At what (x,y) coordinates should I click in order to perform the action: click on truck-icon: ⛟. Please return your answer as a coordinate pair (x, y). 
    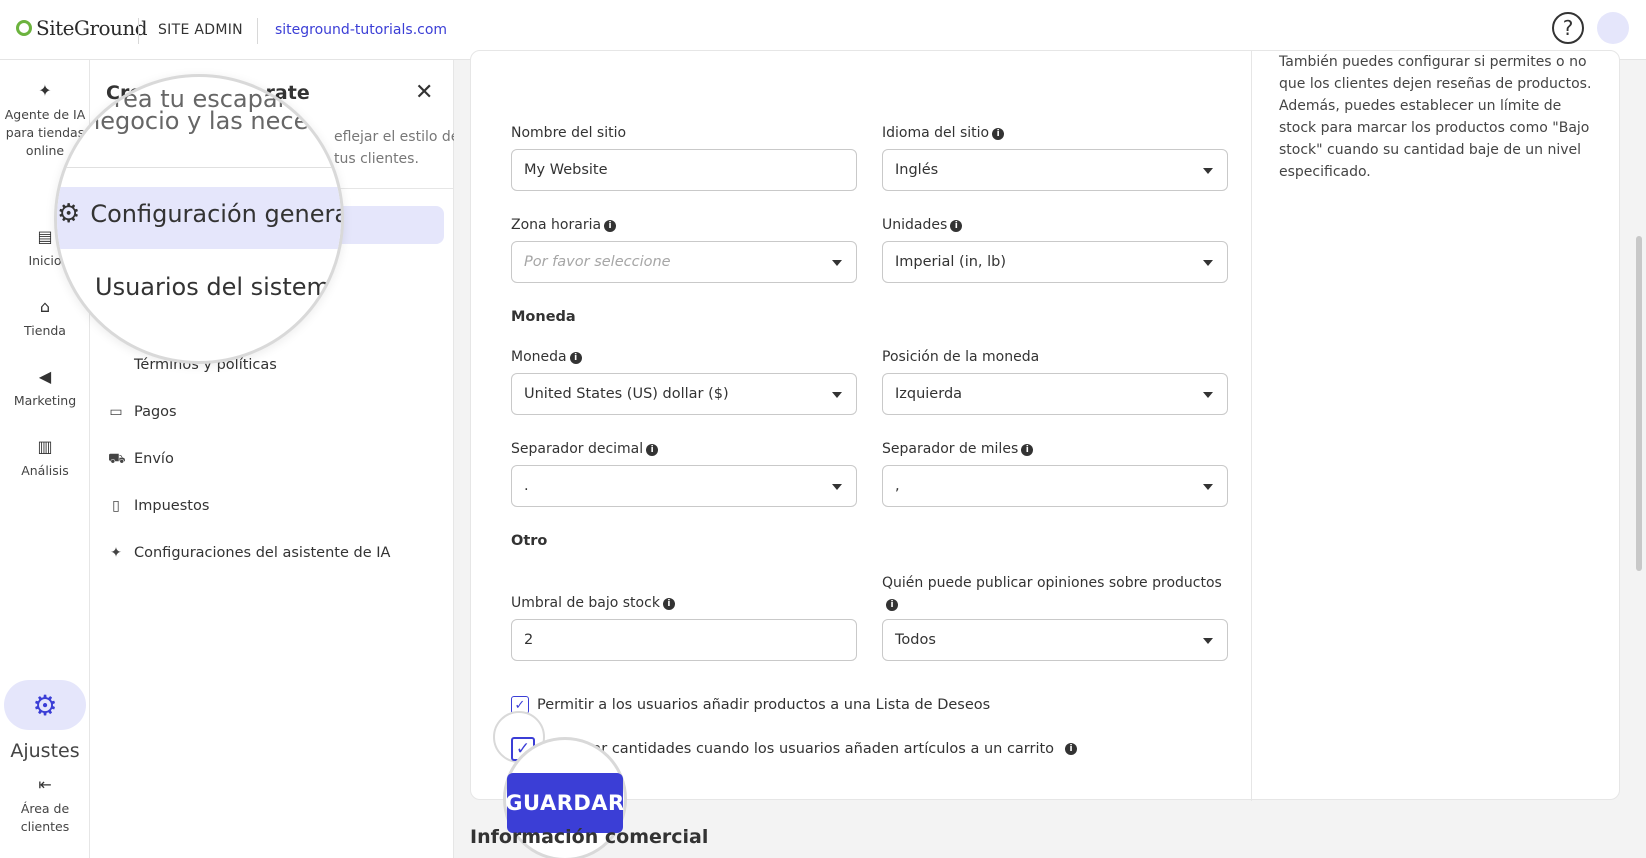
    Looking at the image, I should click on (117, 459).